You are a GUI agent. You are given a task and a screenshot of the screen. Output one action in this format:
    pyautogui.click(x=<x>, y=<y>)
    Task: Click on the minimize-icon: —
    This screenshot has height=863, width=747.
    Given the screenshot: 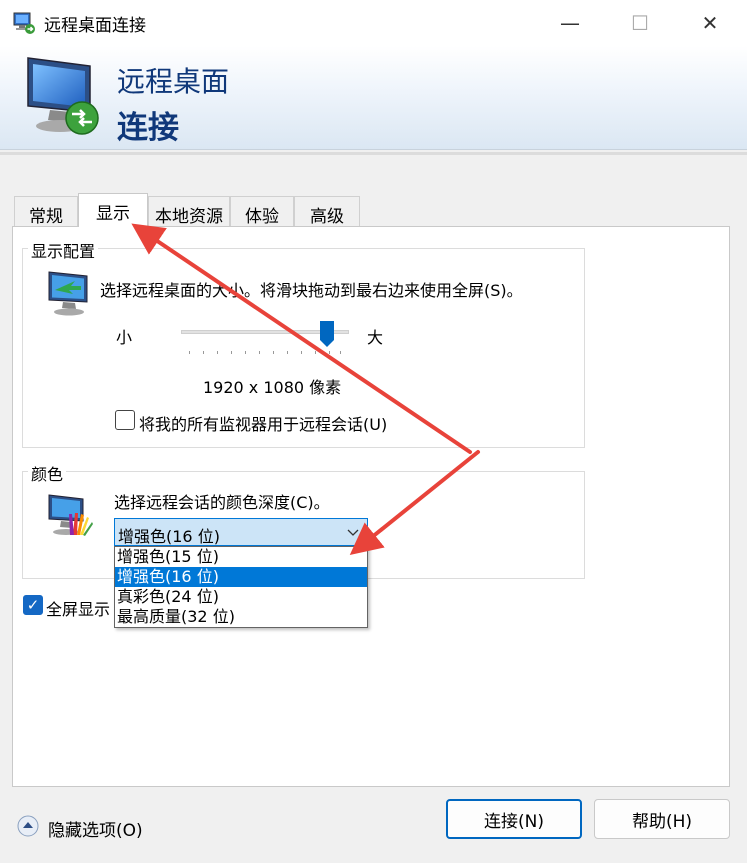 What is the action you would take?
    pyautogui.click(x=570, y=23)
    